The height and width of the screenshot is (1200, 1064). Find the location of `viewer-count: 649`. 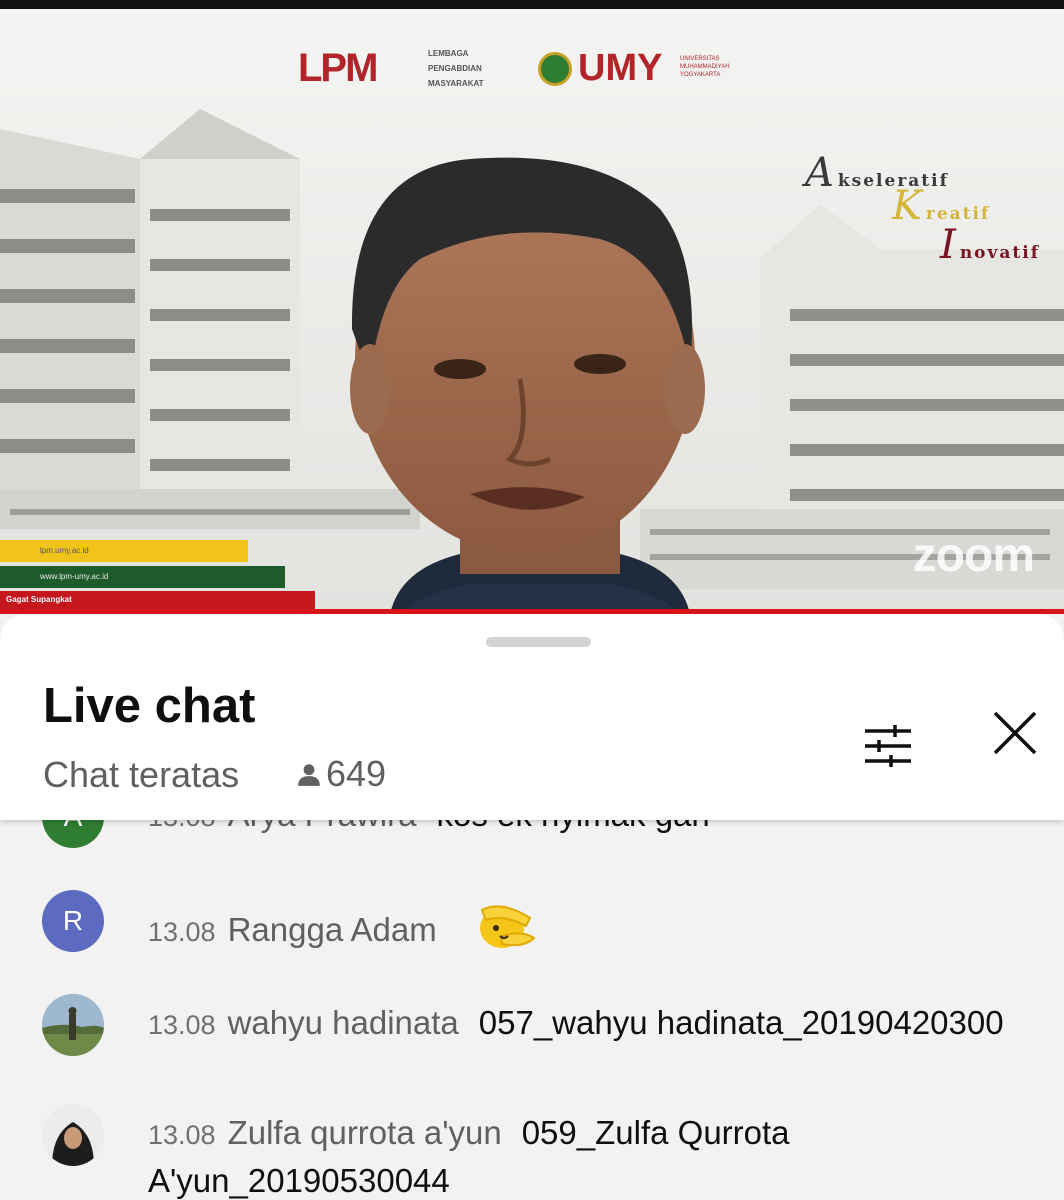

viewer-count: 649 is located at coordinates (341, 773).